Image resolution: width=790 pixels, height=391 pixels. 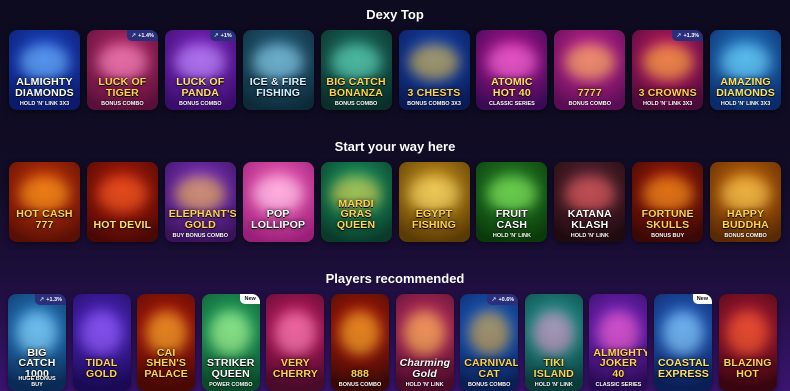 I want to click on game-title: CARNIVAL CAT, so click(x=491, y=368).